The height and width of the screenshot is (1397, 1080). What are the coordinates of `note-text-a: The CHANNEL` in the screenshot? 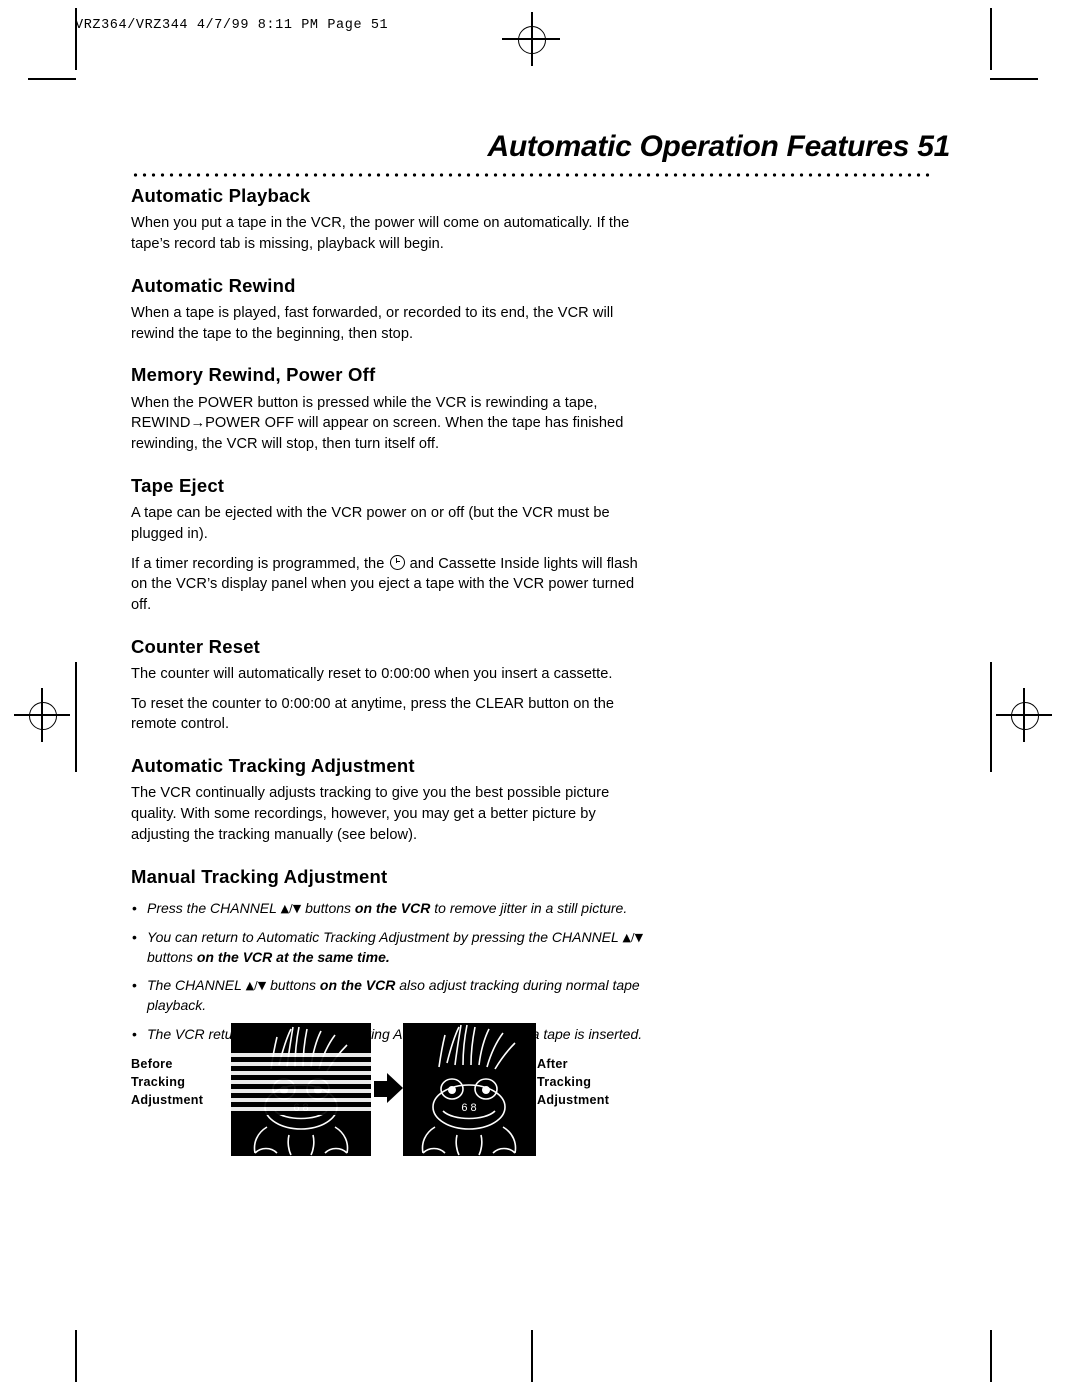 It's located at (196, 985).